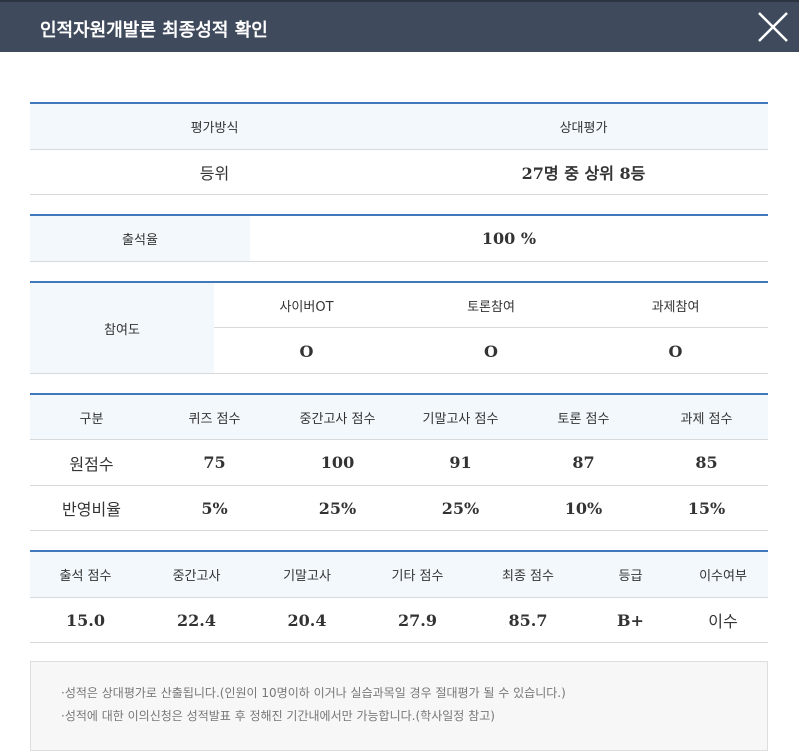  I want to click on raw-score-label: 원점수, so click(91, 464).